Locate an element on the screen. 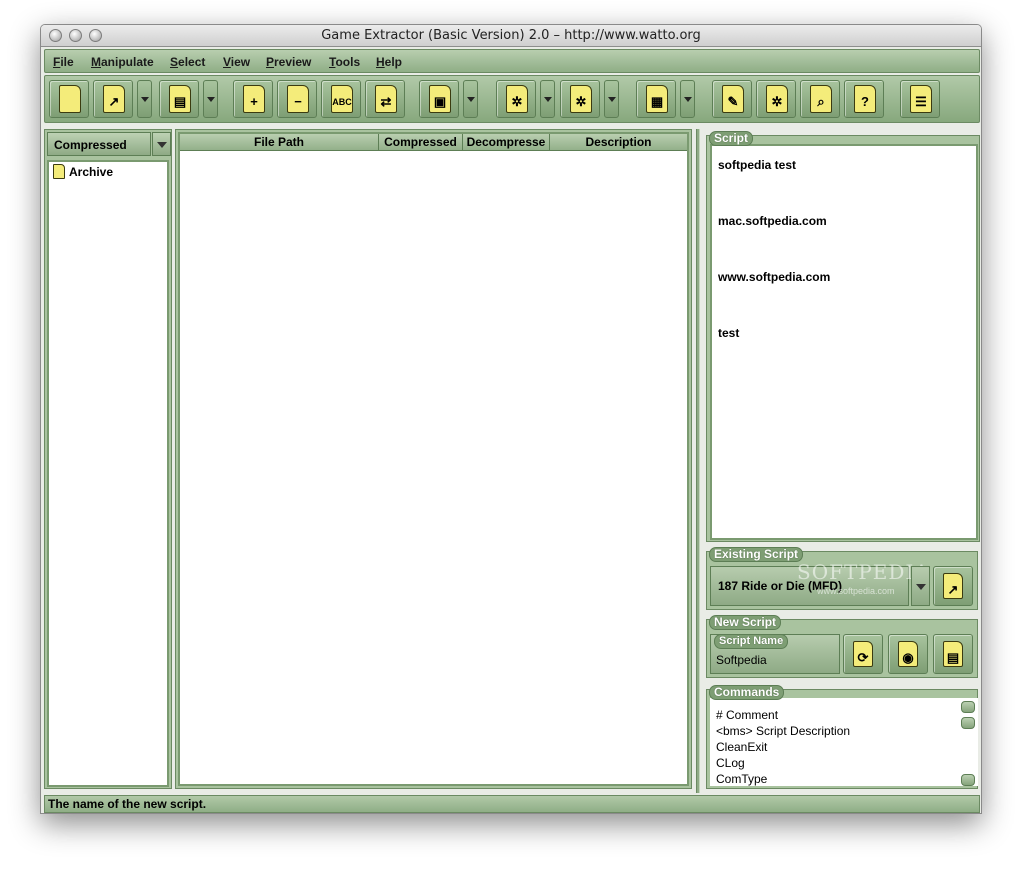 This screenshot has height=869, width=1022. write-script-icon: ✎ is located at coordinates (733, 99).